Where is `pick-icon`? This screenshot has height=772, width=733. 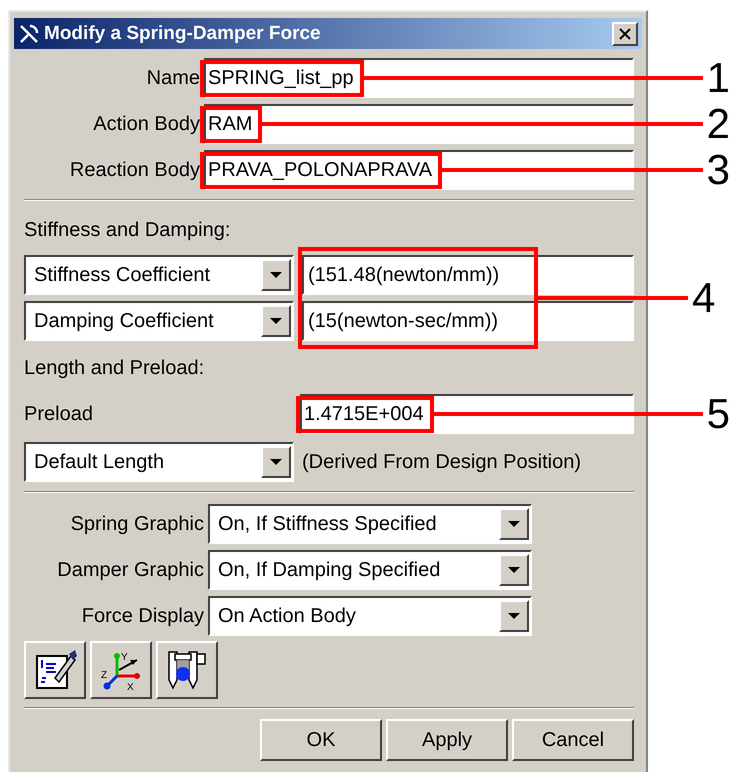 pick-icon is located at coordinates (29, 33).